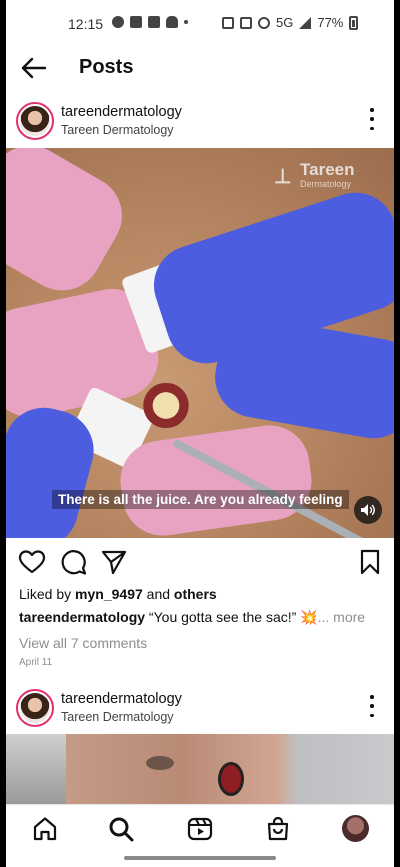 This screenshot has width=400, height=867. I want to click on system-icons: 5G 77%, so click(290, 22).